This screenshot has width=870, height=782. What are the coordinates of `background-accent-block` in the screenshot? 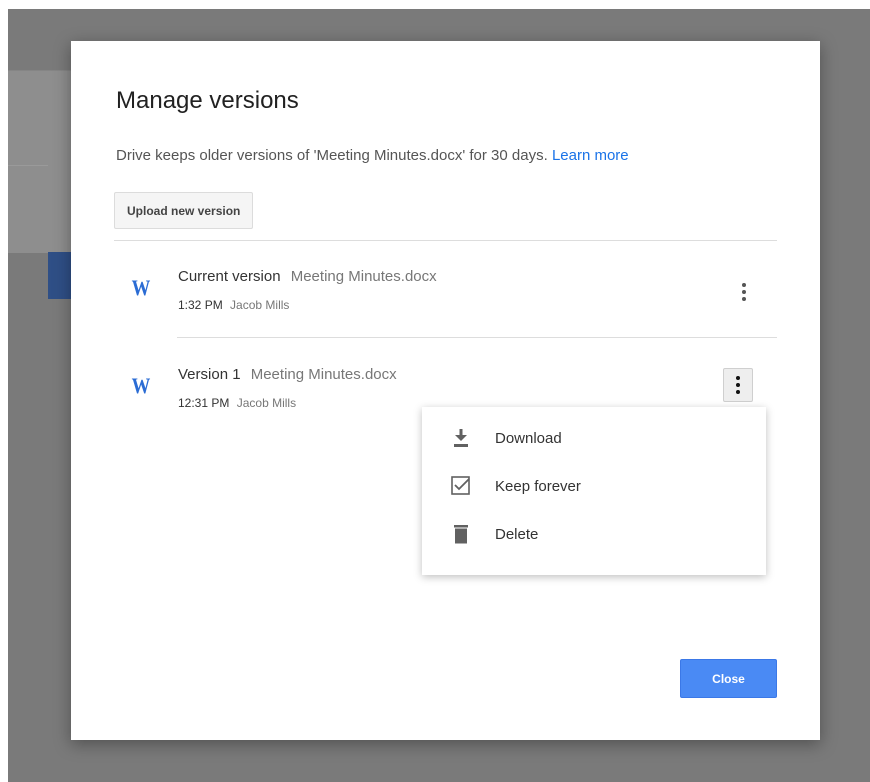 It's located at (60, 275).